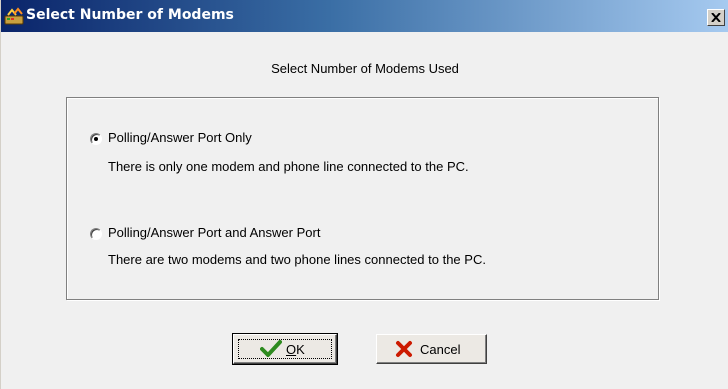 This screenshot has height=389, width=728. I want to click on ok-accelerator: O, so click(291, 349).